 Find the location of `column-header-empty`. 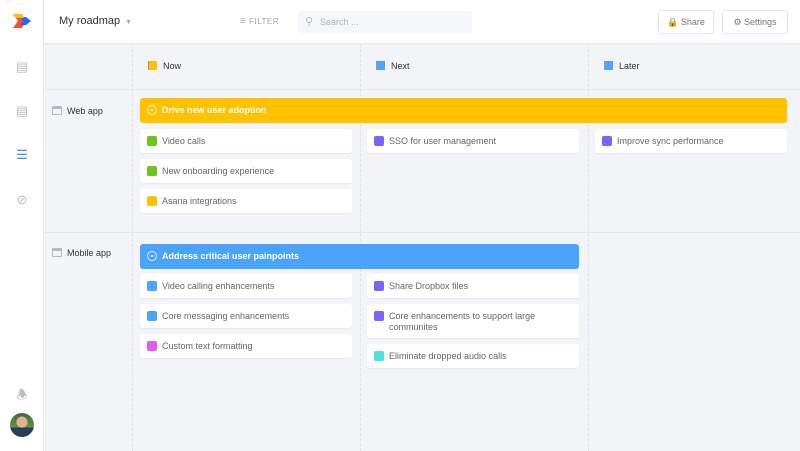

column-header-empty is located at coordinates (88, 67).